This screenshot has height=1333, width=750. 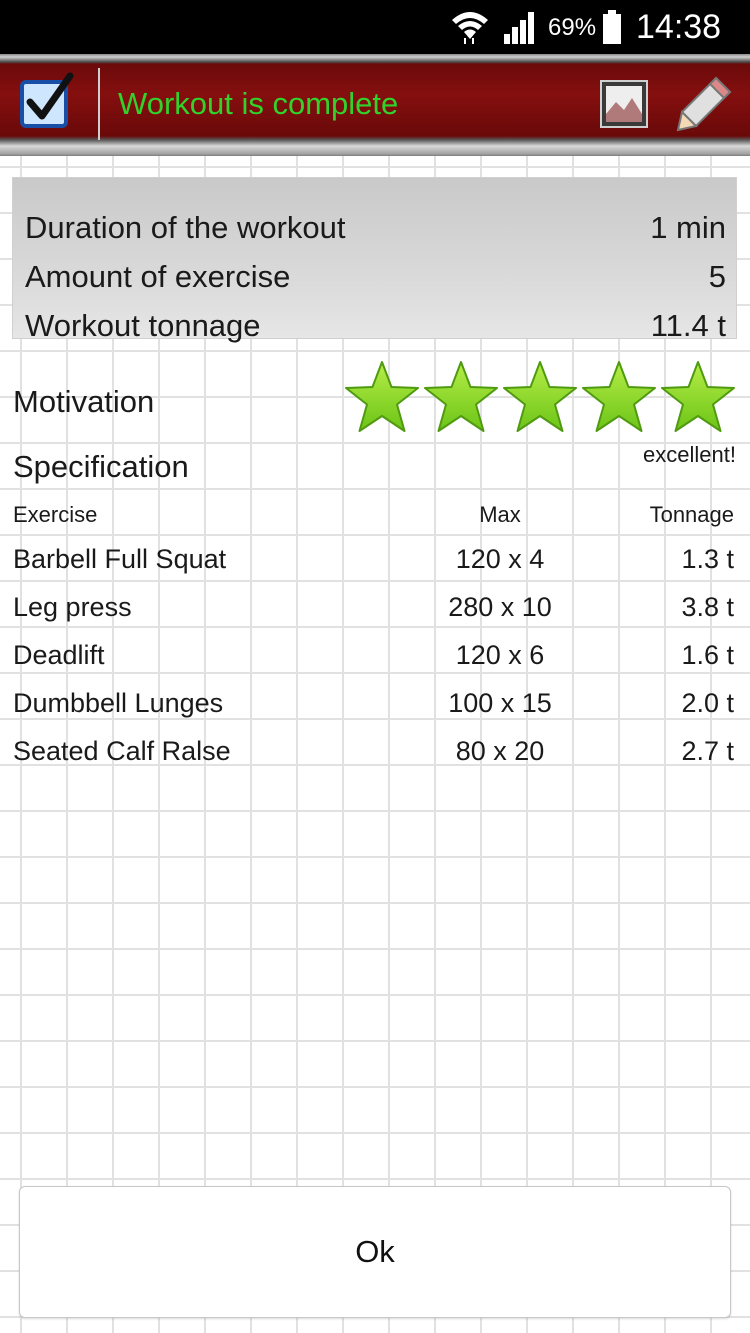 I want to click on motivation-label: Motivation, so click(x=84, y=401).